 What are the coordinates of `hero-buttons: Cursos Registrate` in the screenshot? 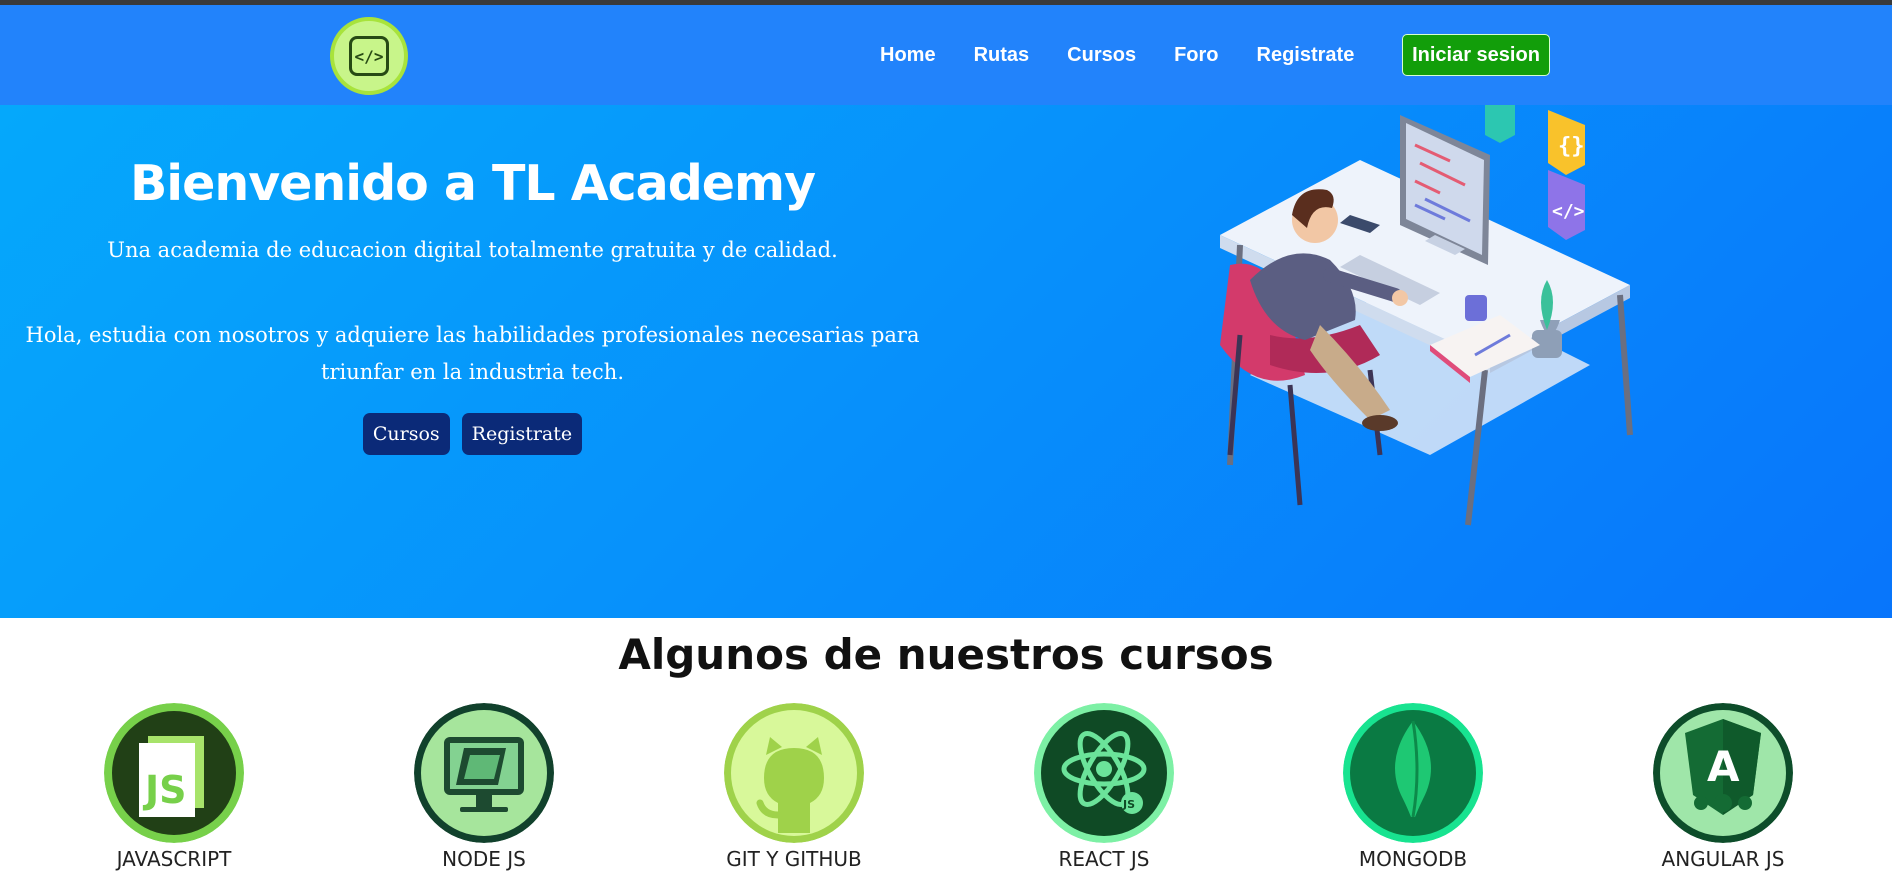 It's located at (472, 434).